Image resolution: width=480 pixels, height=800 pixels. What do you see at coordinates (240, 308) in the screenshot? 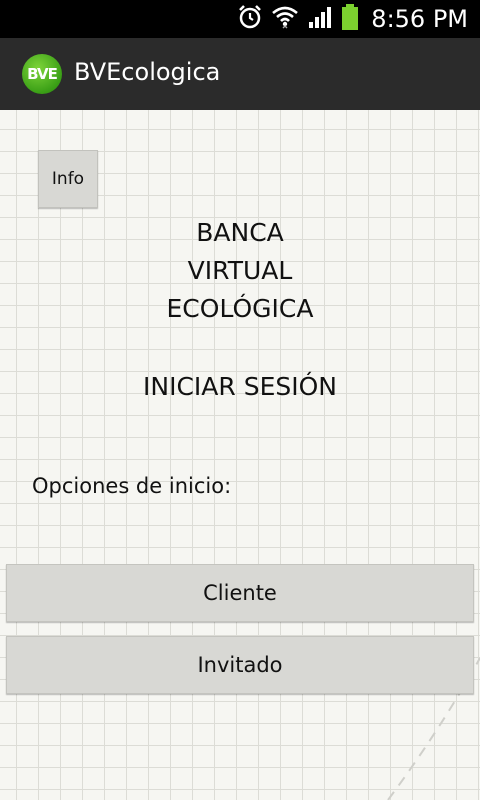
I see `bank-title-line: ECOLÓGICA` at bounding box center [240, 308].